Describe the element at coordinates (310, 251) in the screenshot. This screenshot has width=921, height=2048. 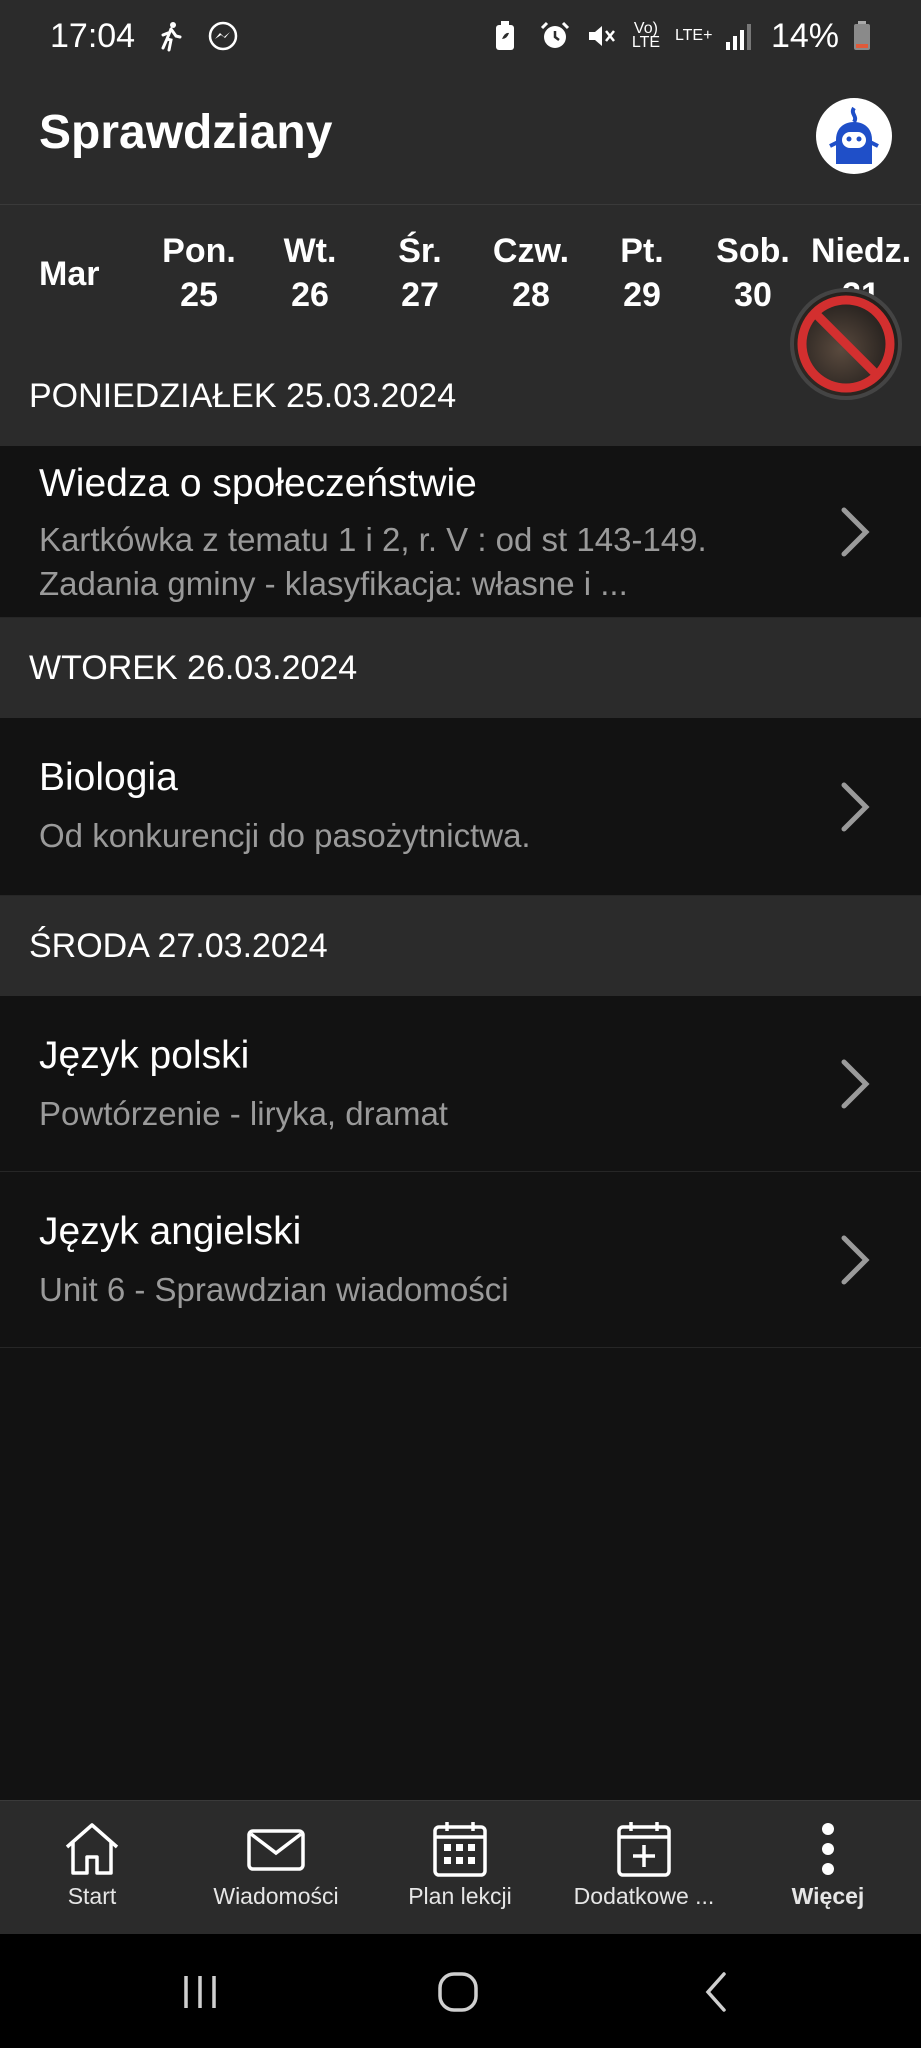
I see `day-name: Wt.` at that location.